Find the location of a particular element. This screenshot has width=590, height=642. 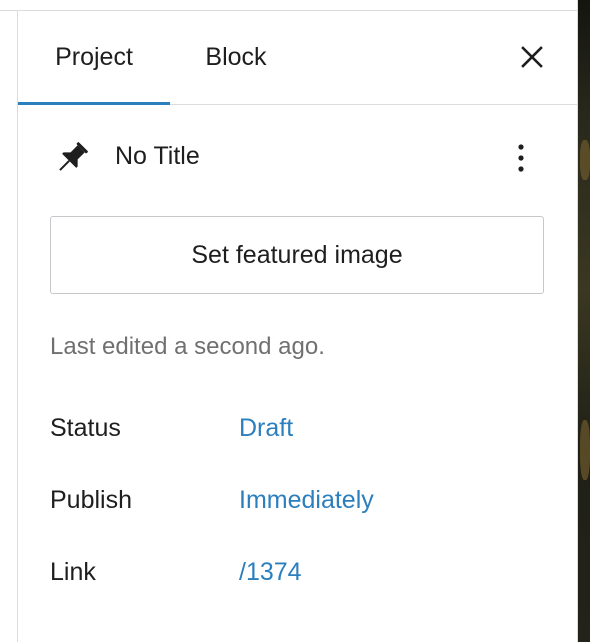

tab-project-label: Project is located at coordinates (94, 57).